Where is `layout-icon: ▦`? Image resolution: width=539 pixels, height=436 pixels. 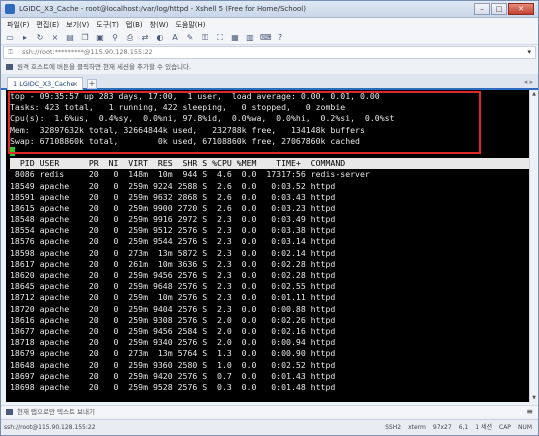
layout-icon: ▦ is located at coordinates (235, 37).